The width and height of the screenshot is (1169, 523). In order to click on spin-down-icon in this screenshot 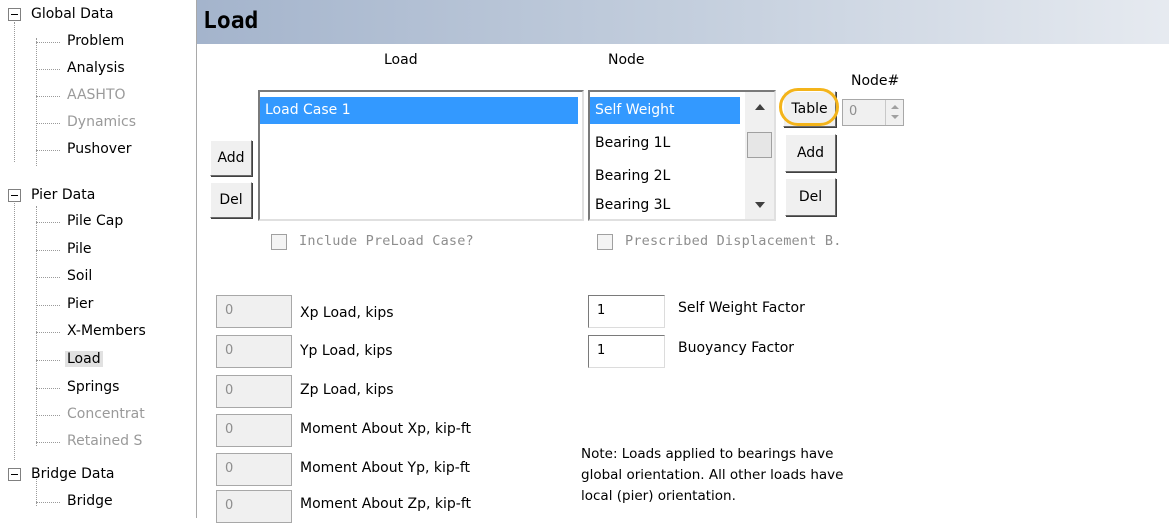, I will do `click(895, 117)`.